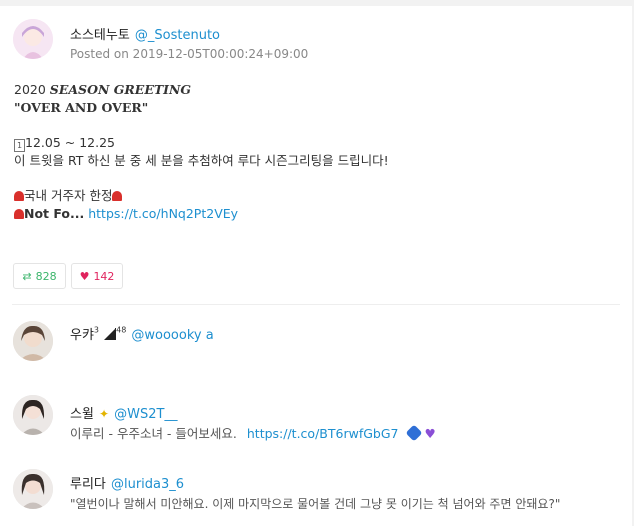  Describe the element at coordinates (189, 54) in the screenshot. I see `post-timestamp: Posted on 2019-12-05T00:00:24+09:00` at that location.